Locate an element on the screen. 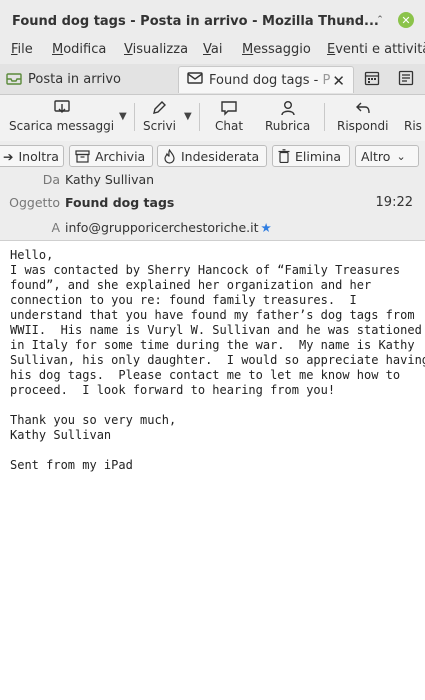  message-time: 19:22 is located at coordinates (394, 202).